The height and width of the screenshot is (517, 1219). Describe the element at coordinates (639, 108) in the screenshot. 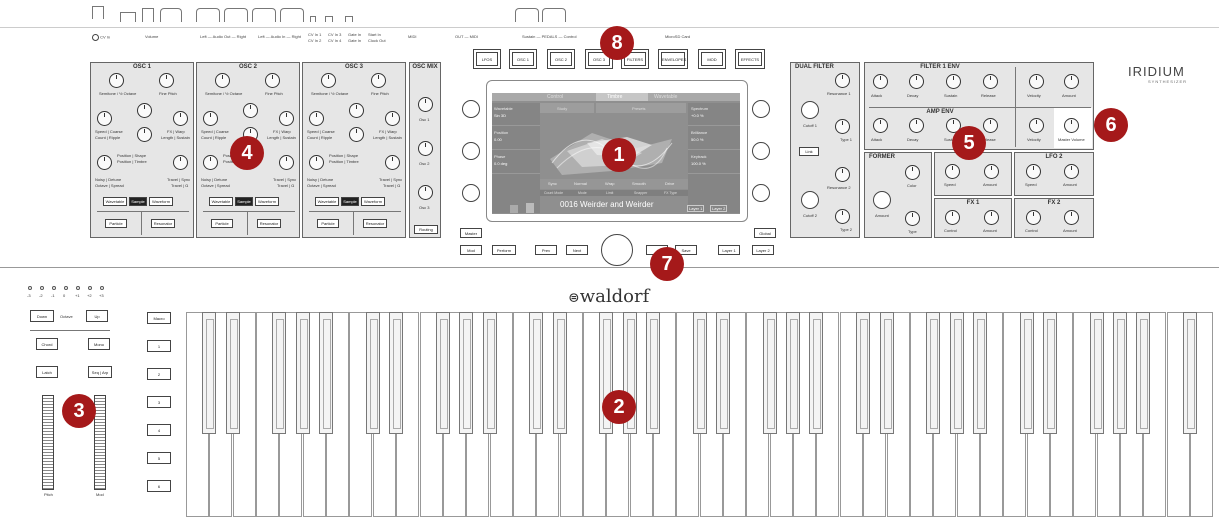

I see `screen-presets-label: Presets` at that location.